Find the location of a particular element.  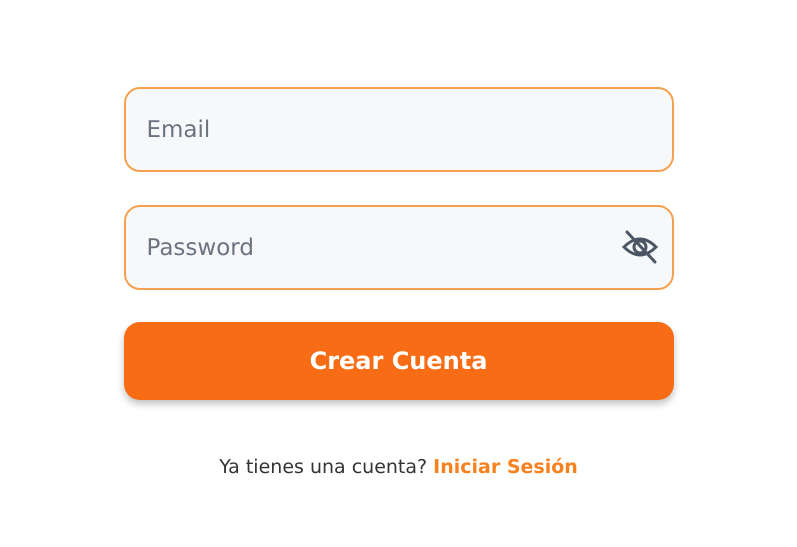

sign-in-link: Iniciar Sesión is located at coordinates (505, 467).